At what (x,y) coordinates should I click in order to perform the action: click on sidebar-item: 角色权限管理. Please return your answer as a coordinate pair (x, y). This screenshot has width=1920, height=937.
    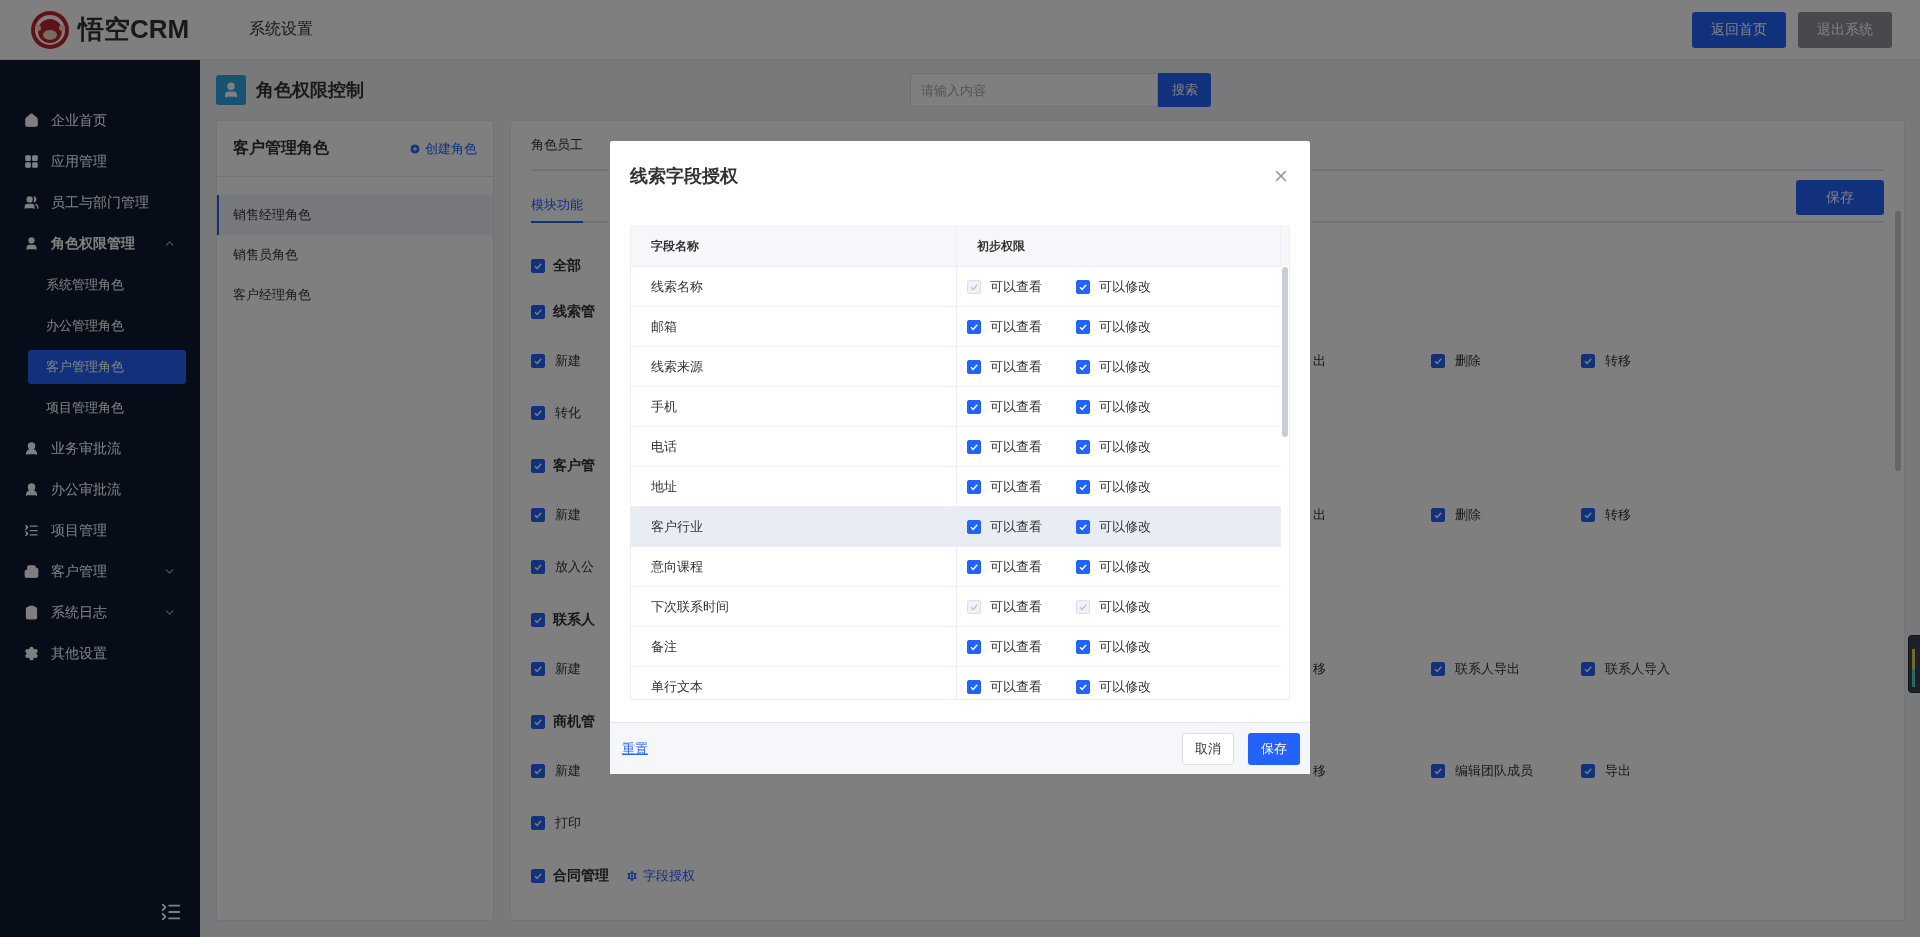
    Looking at the image, I should click on (100, 243).